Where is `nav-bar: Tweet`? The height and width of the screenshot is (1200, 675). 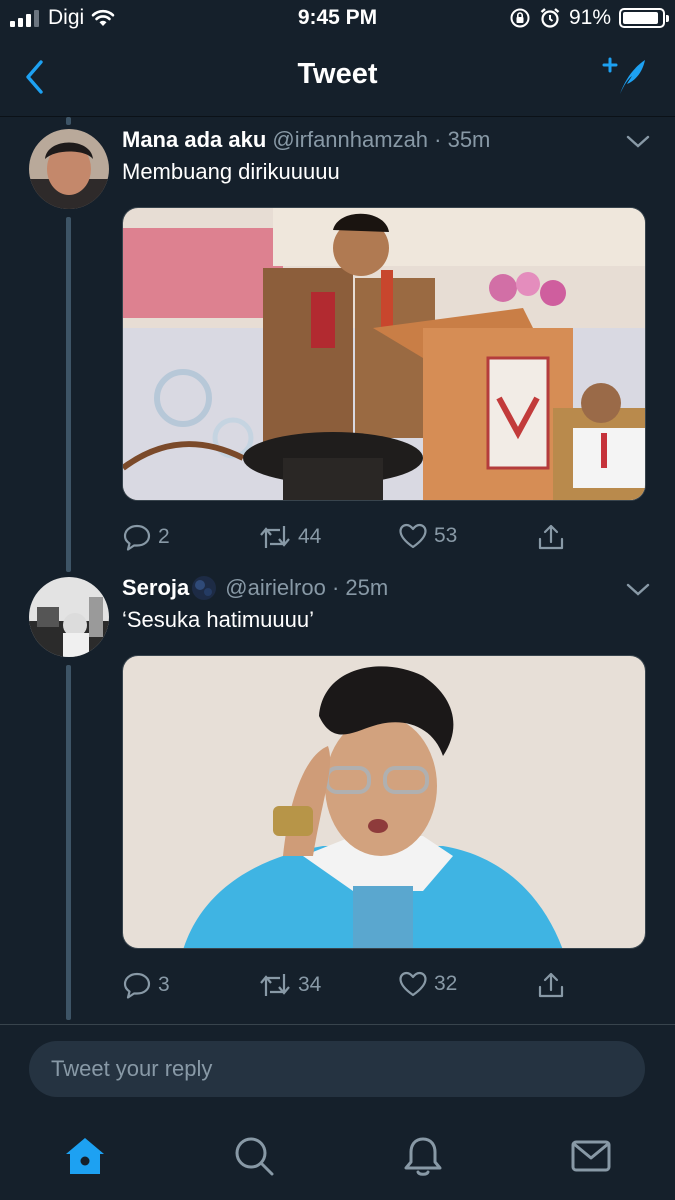 nav-bar: Tweet is located at coordinates (337, 77).